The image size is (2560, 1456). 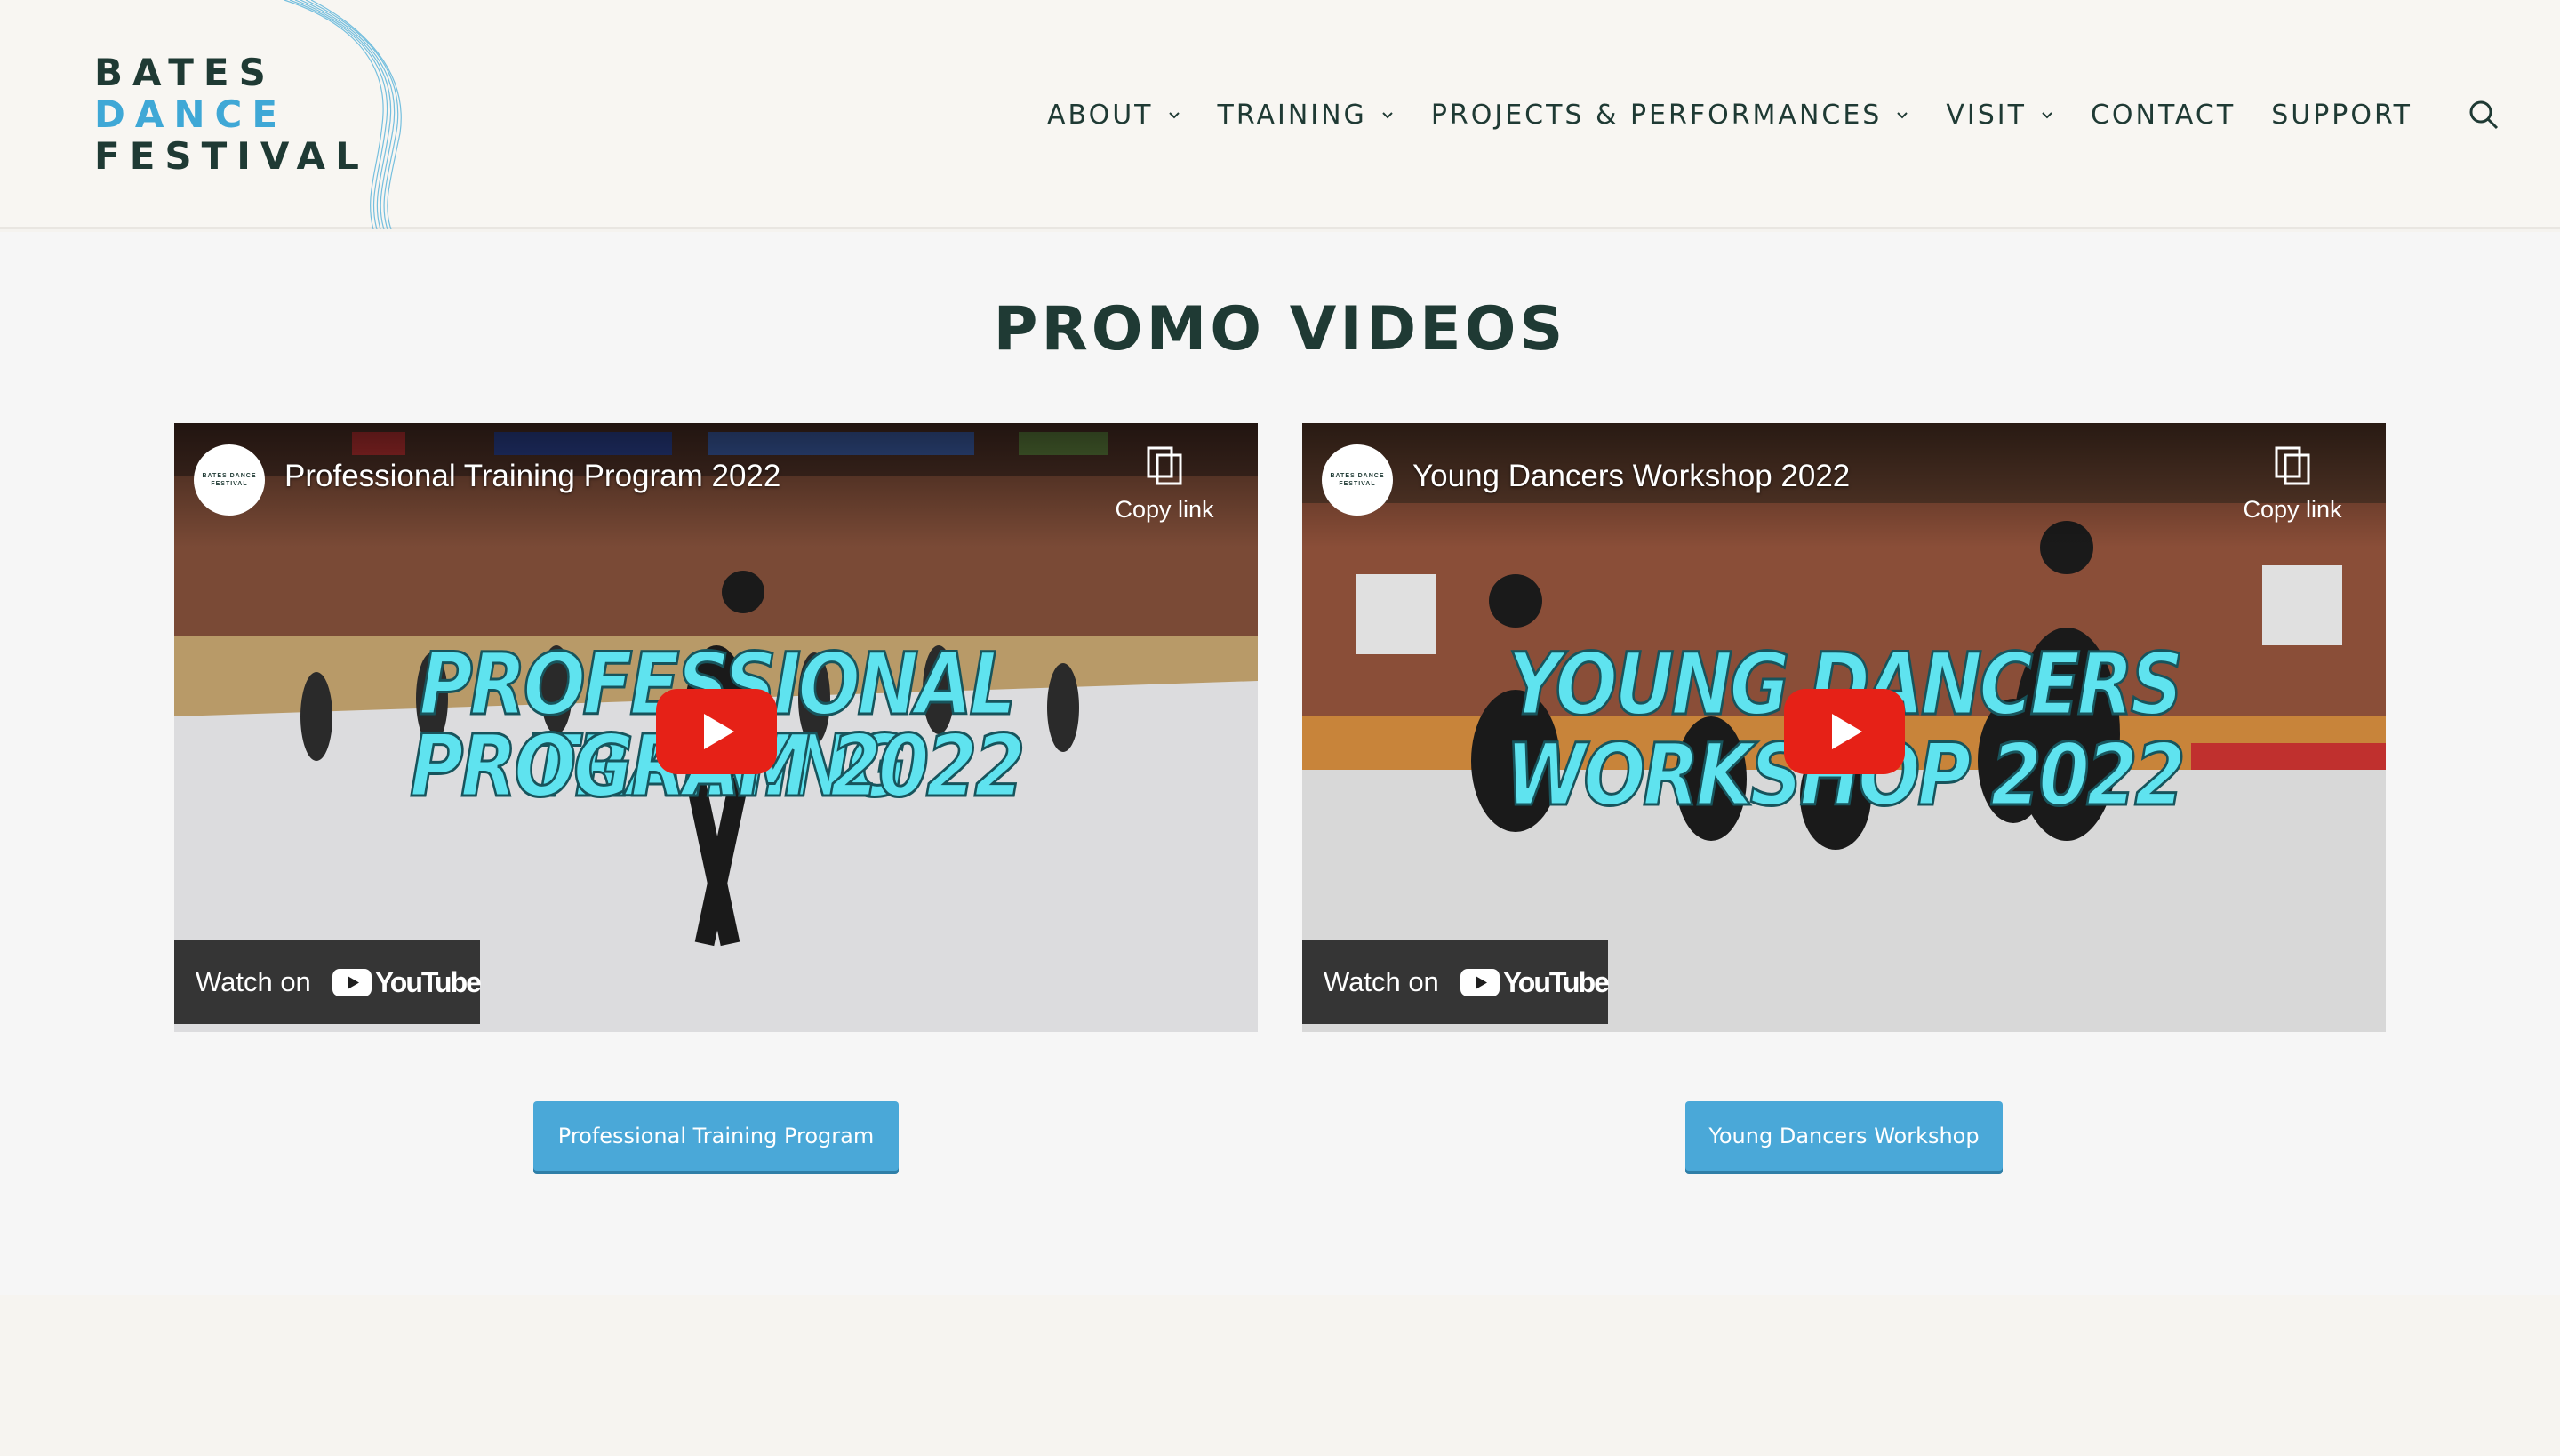 I want to click on page-title: PROMO VIDEOS, so click(x=1280, y=329).